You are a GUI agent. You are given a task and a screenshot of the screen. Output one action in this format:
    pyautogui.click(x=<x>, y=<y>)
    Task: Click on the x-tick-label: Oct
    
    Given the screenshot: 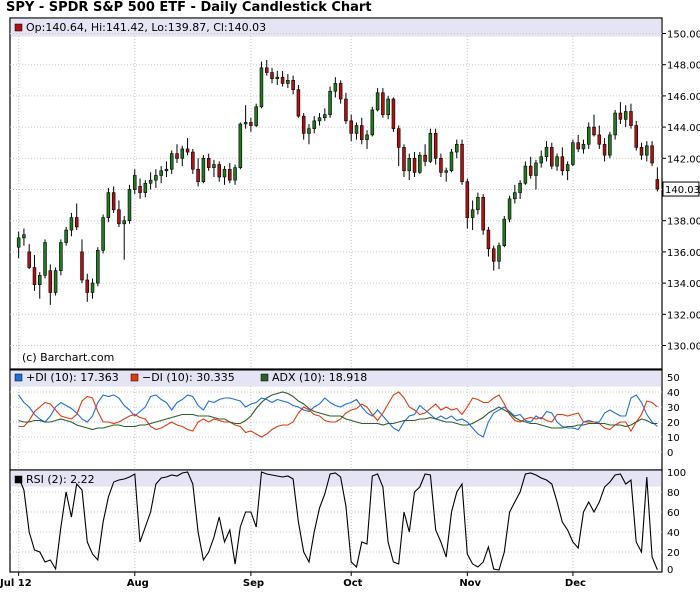 What is the action you would take?
    pyautogui.click(x=352, y=583)
    